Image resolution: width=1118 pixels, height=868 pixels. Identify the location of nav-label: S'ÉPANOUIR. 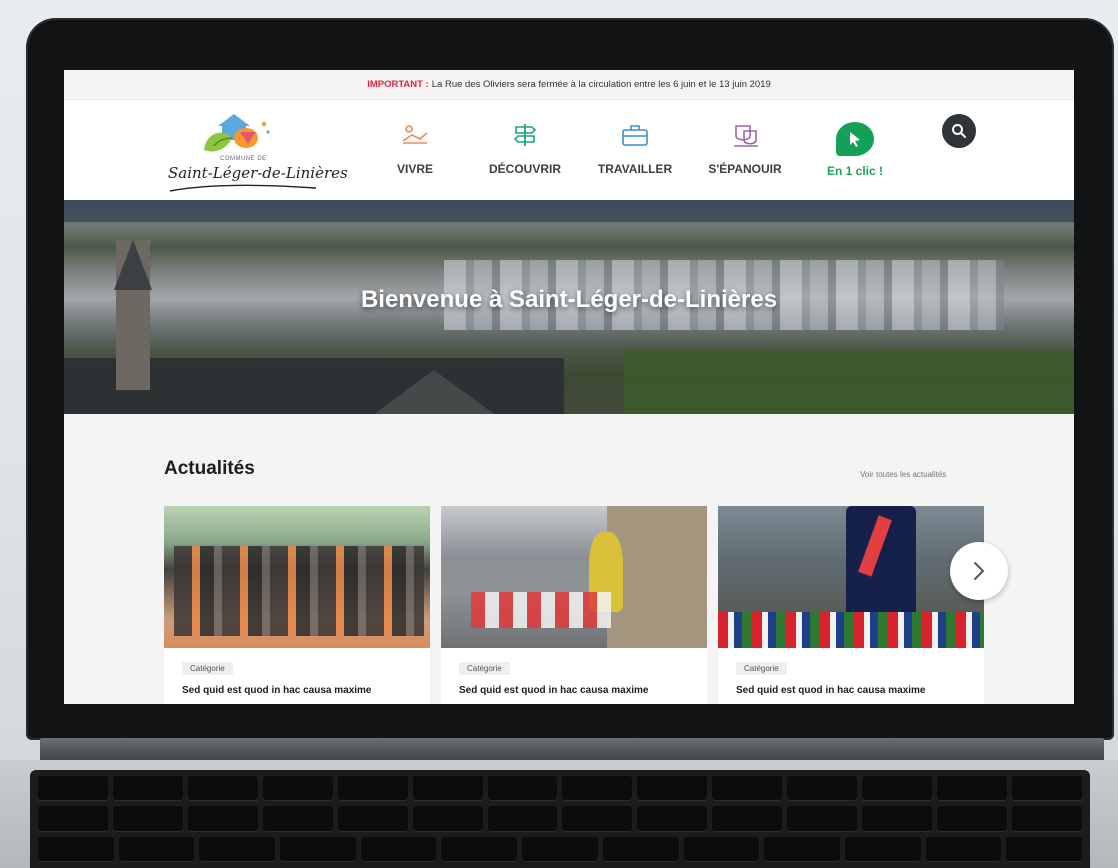
(745, 169).